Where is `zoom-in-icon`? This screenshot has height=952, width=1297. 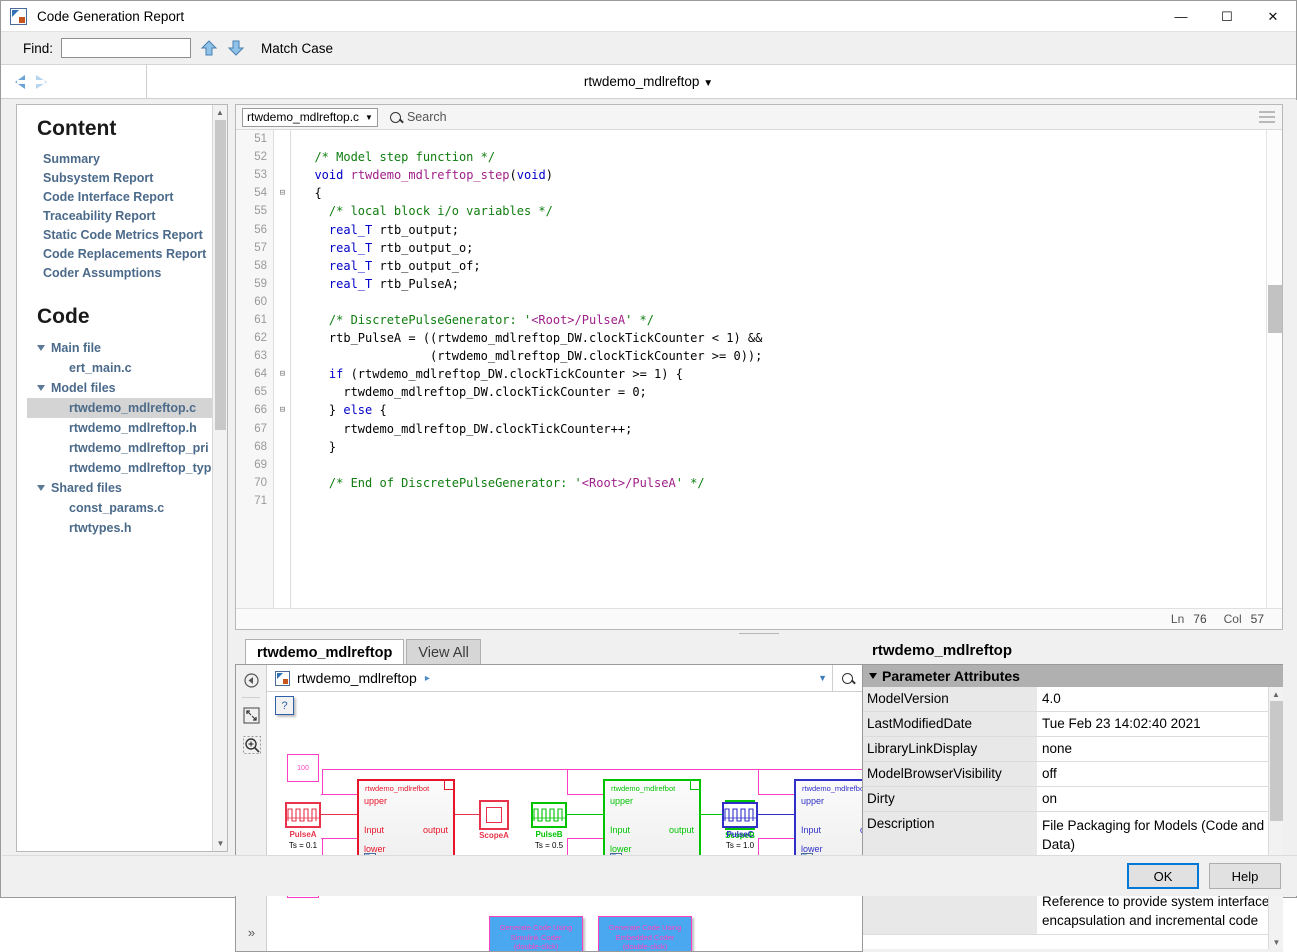
zoom-in-icon is located at coordinates (251, 745).